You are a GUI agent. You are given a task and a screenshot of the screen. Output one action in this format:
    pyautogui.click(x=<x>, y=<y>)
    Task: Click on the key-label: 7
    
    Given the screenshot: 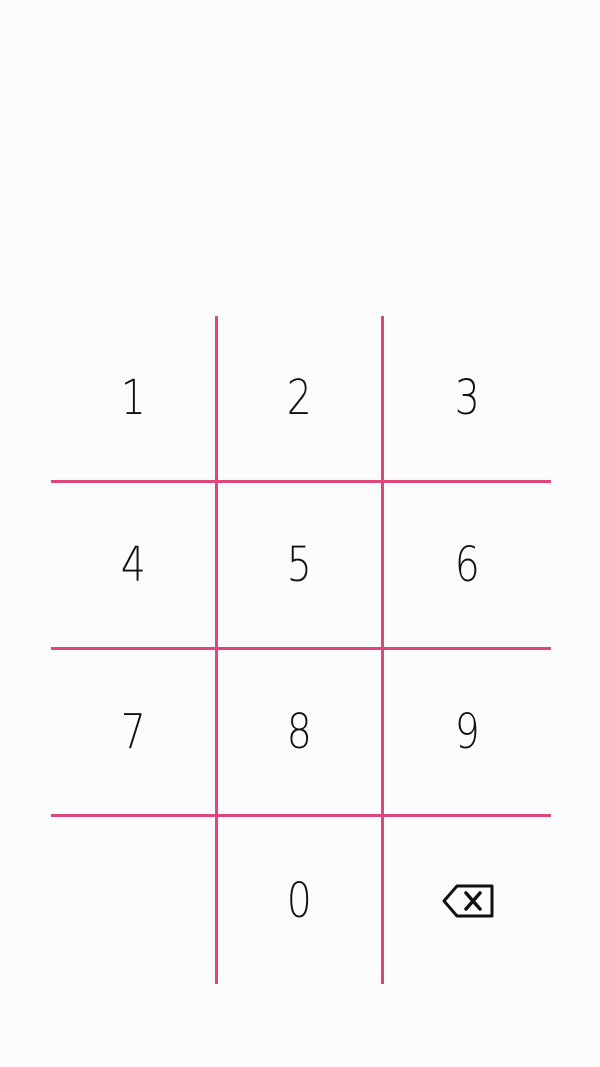 What is the action you would take?
    pyautogui.click(x=133, y=732)
    